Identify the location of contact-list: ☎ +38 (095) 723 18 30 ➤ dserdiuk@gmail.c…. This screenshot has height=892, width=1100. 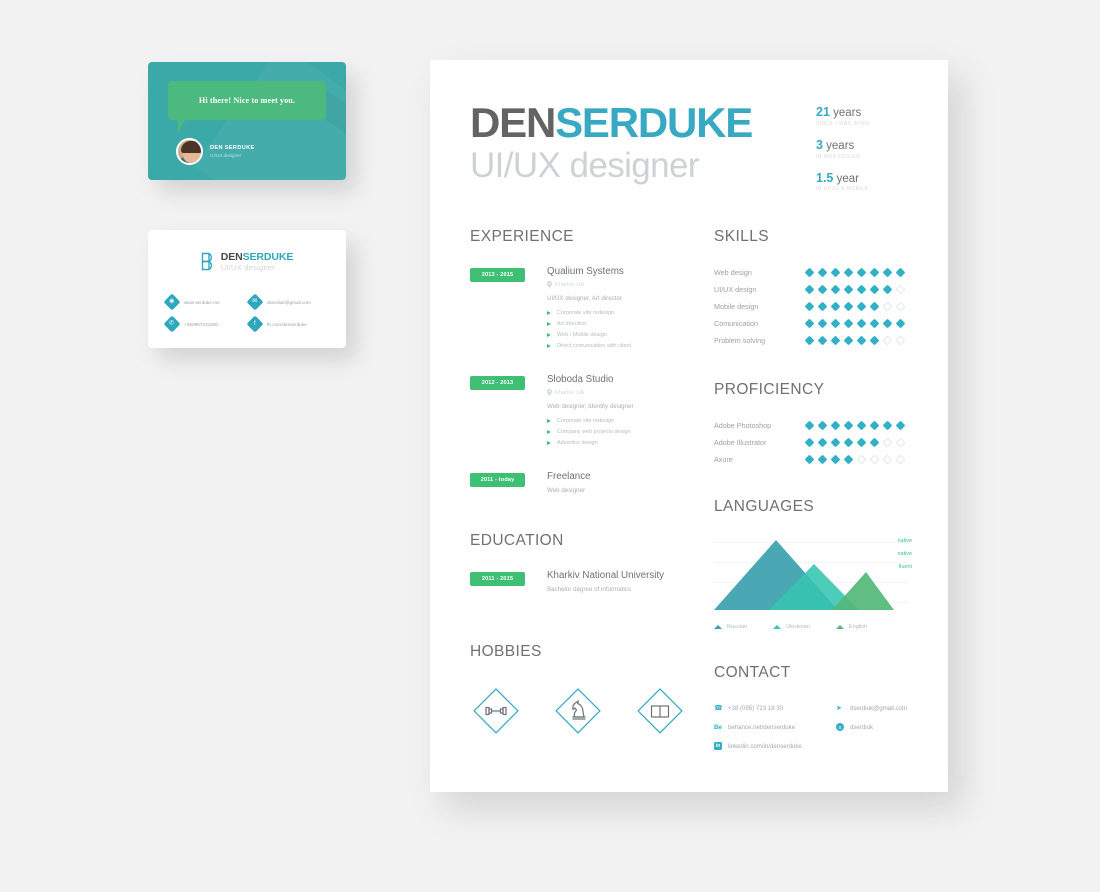
(811, 727).